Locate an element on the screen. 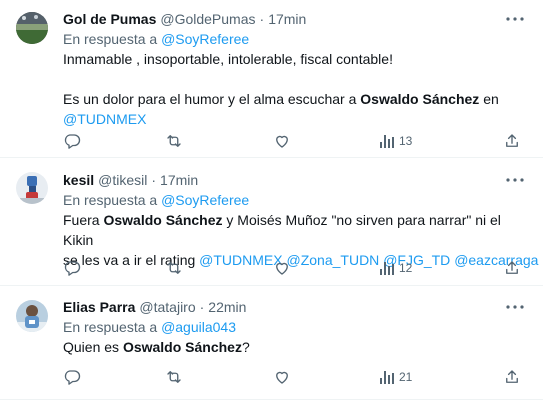 Image resolution: width=543 pixels, height=400 pixels. author-handle: @tikesil is located at coordinates (122, 180).